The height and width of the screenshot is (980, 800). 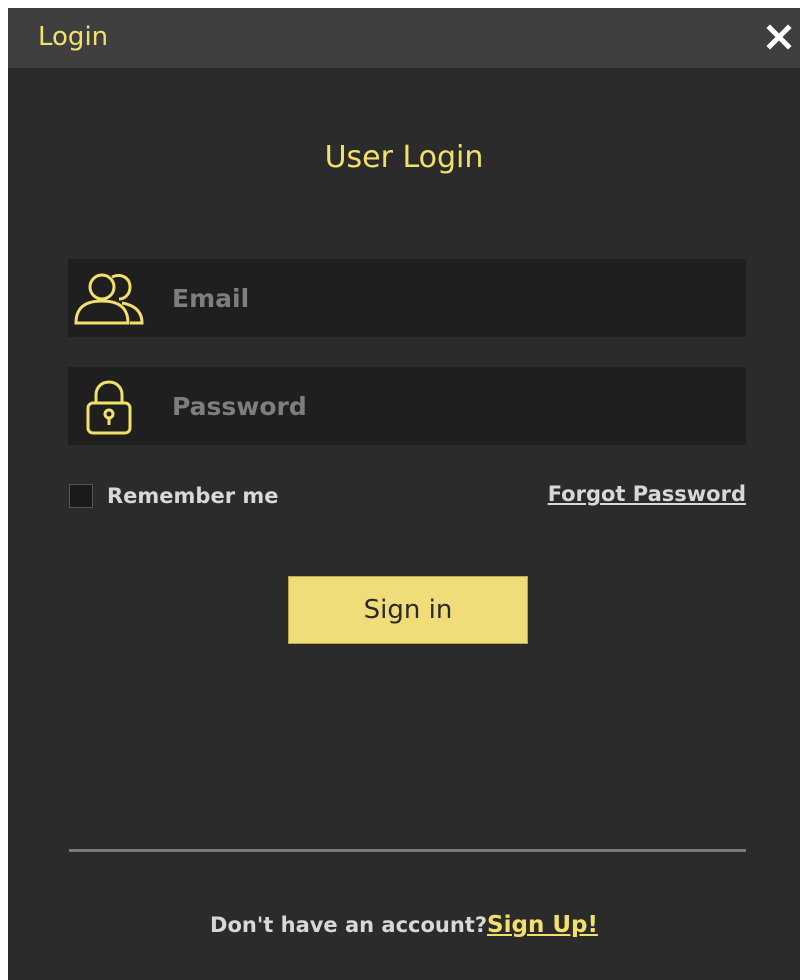 What do you see at coordinates (408, 610) in the screenshot?
I see `sign-in-button: Sign in` at bounding box center [408, 610].